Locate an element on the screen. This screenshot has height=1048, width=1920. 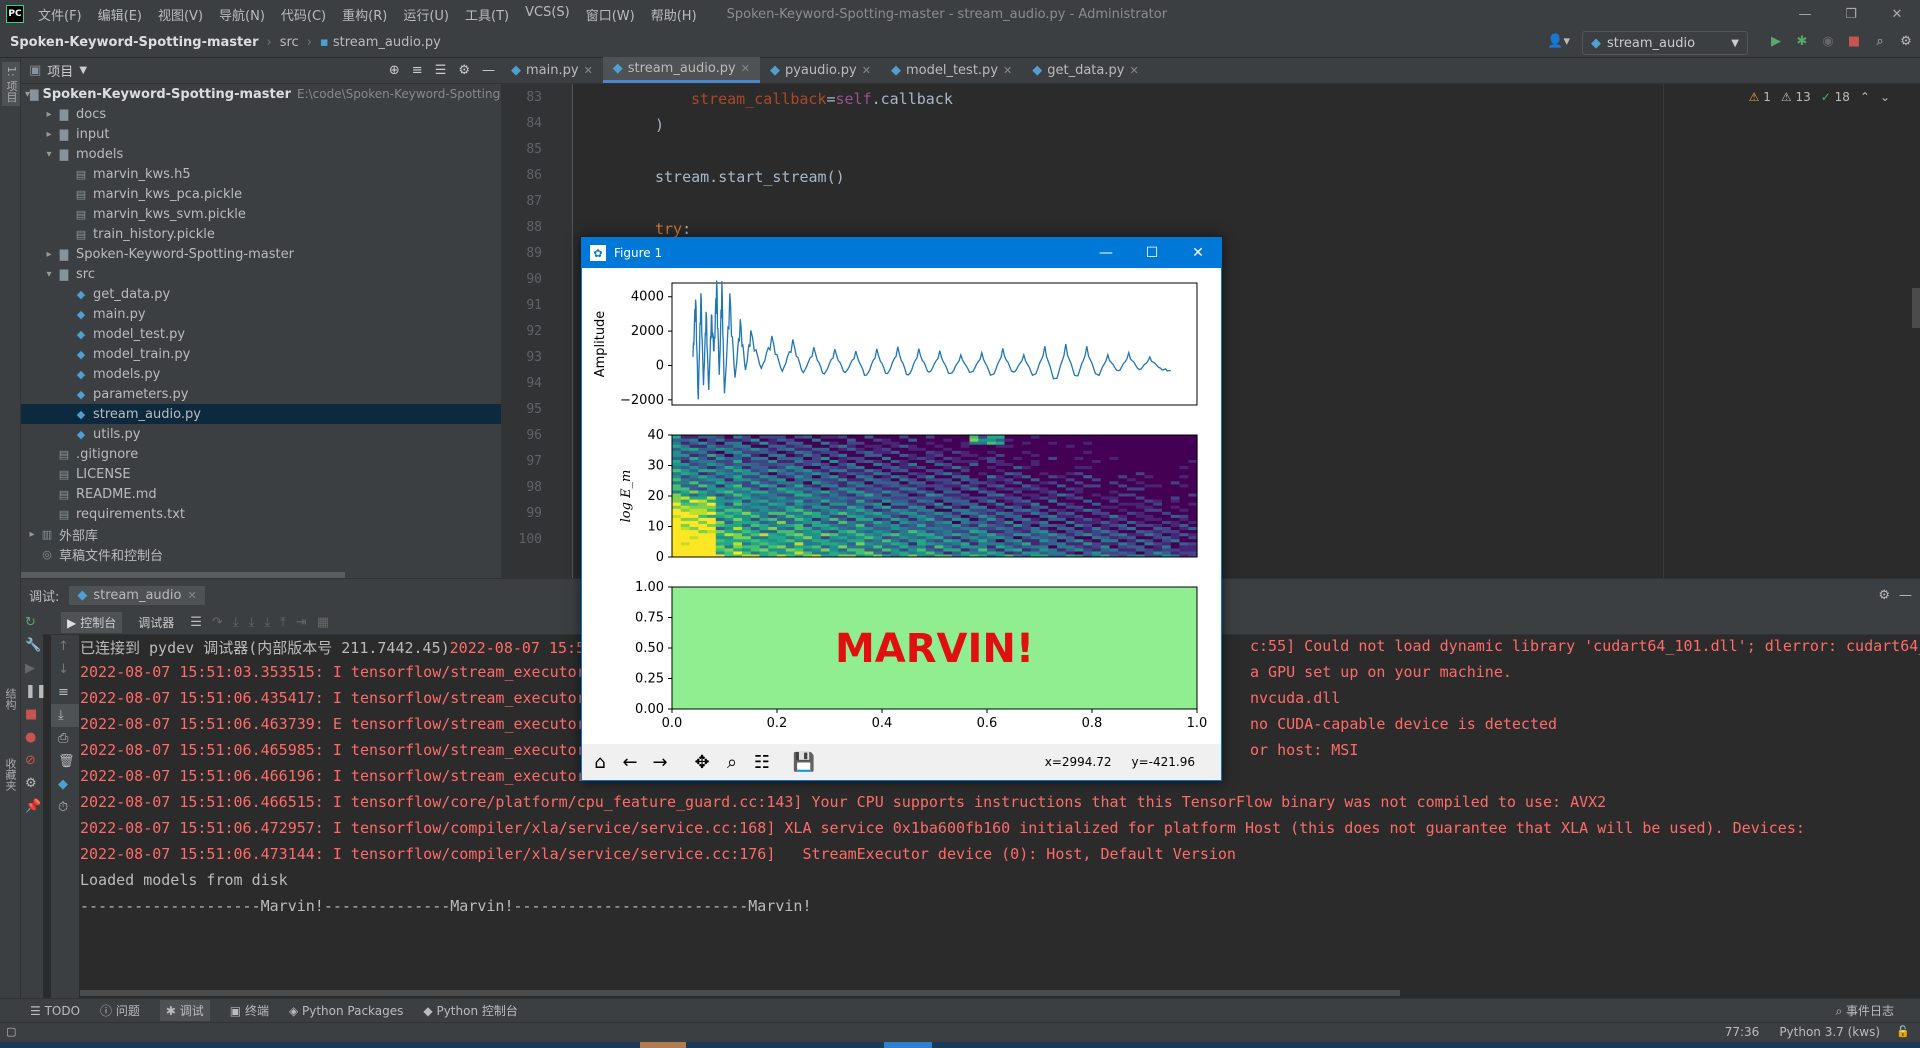
maximize-icon: ☐ is located at coordinates (1152, 253).